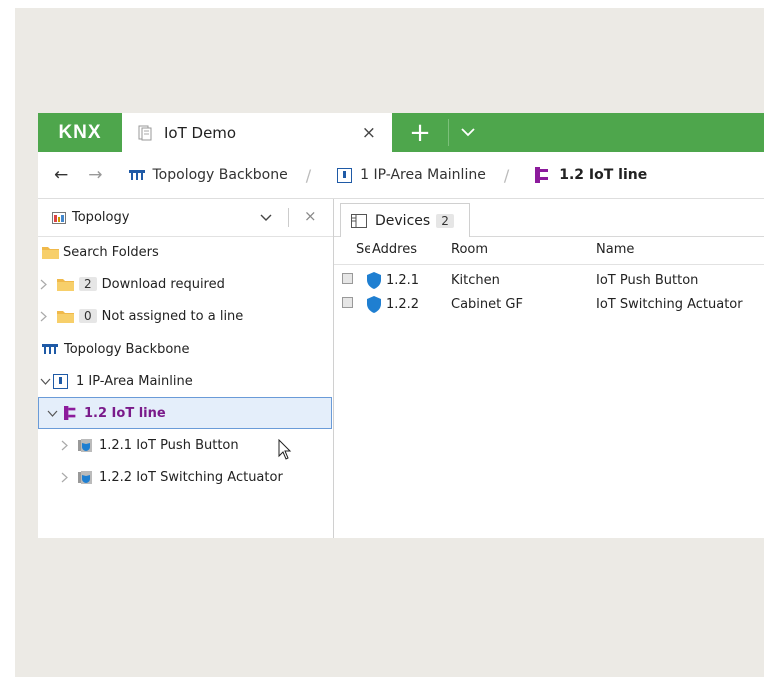 This screenshot has width=764, height=677. Describe the element at coordinates (359, 220) in the screenshot. I see `devices-icon` at that location.